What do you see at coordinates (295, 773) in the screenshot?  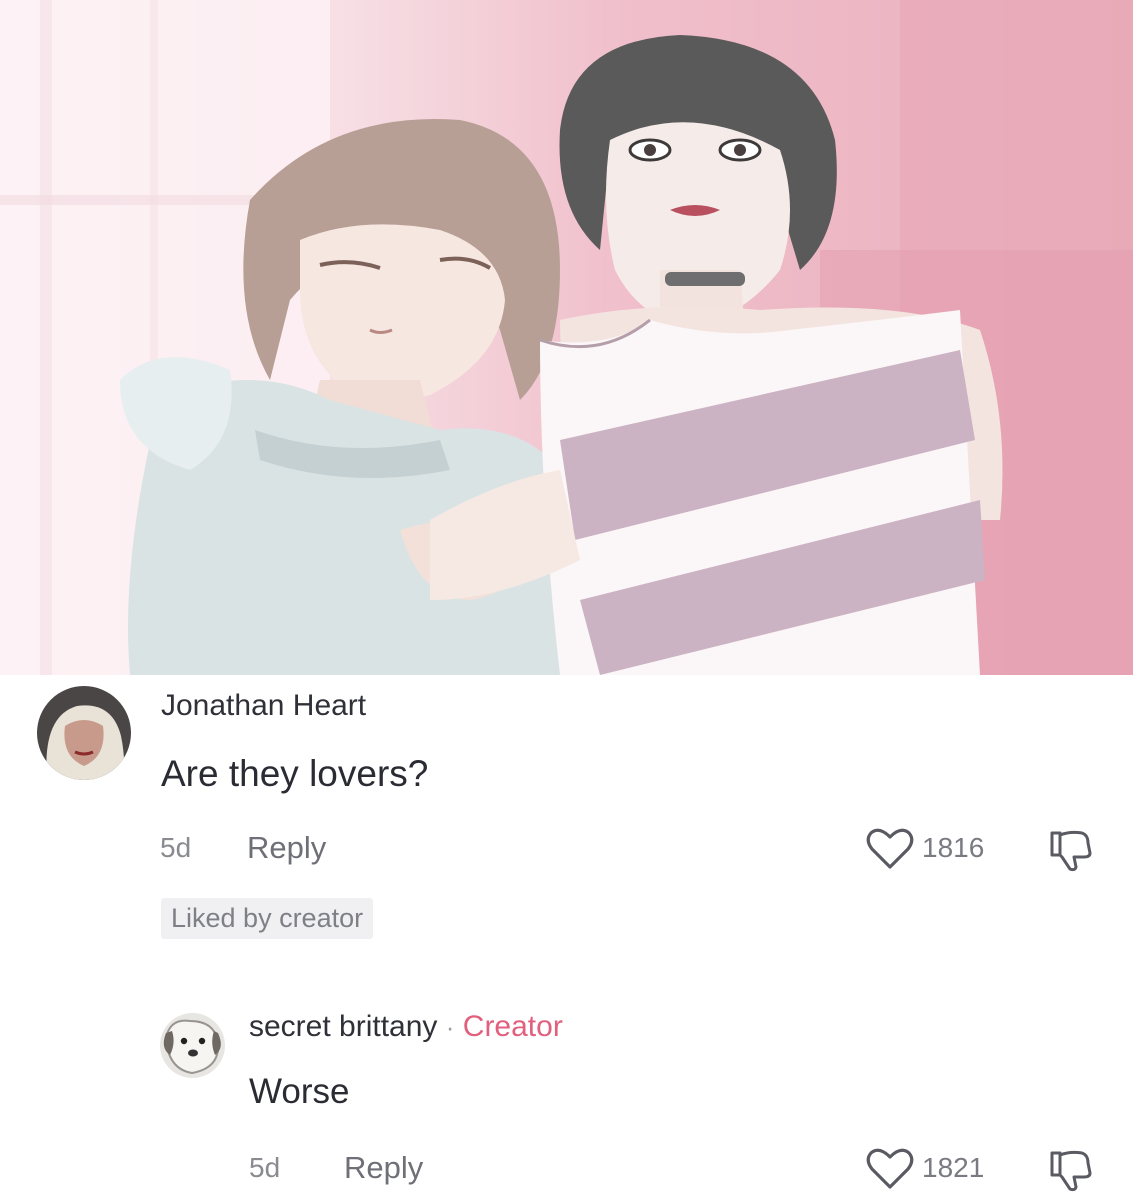 I see `comment-text: Are they lovers?` at bounding box center [295, 773].